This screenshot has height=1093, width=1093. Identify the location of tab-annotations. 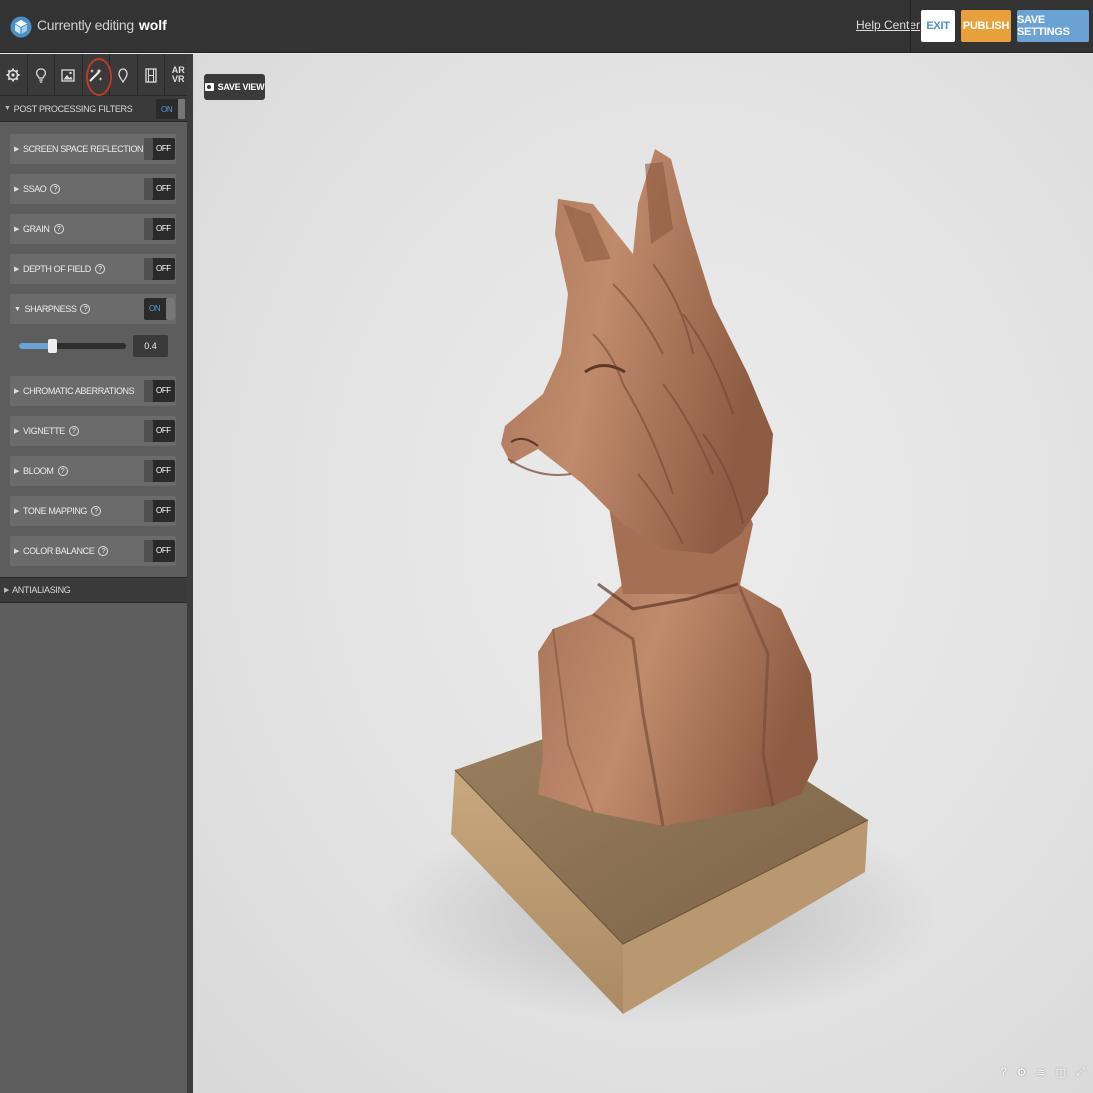
(124, 75).